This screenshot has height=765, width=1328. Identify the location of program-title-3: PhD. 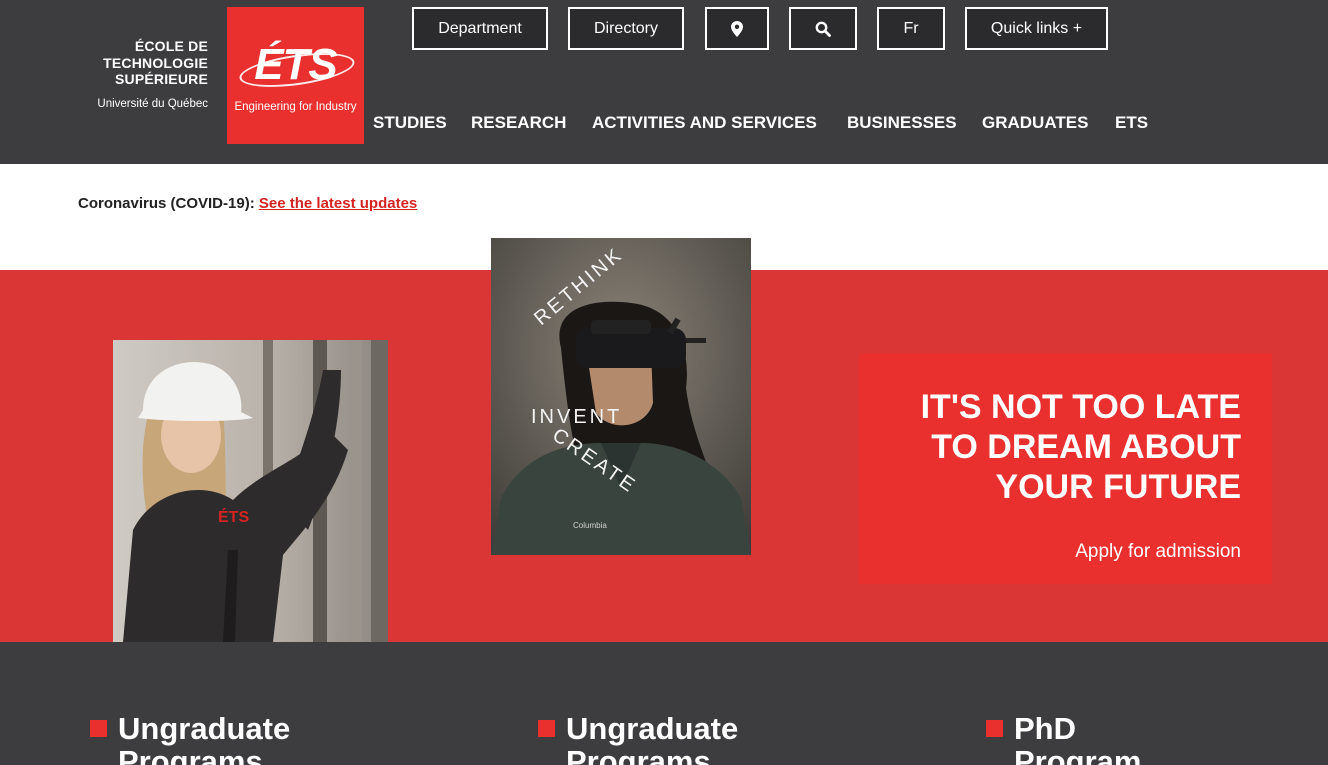
(1045, 728).